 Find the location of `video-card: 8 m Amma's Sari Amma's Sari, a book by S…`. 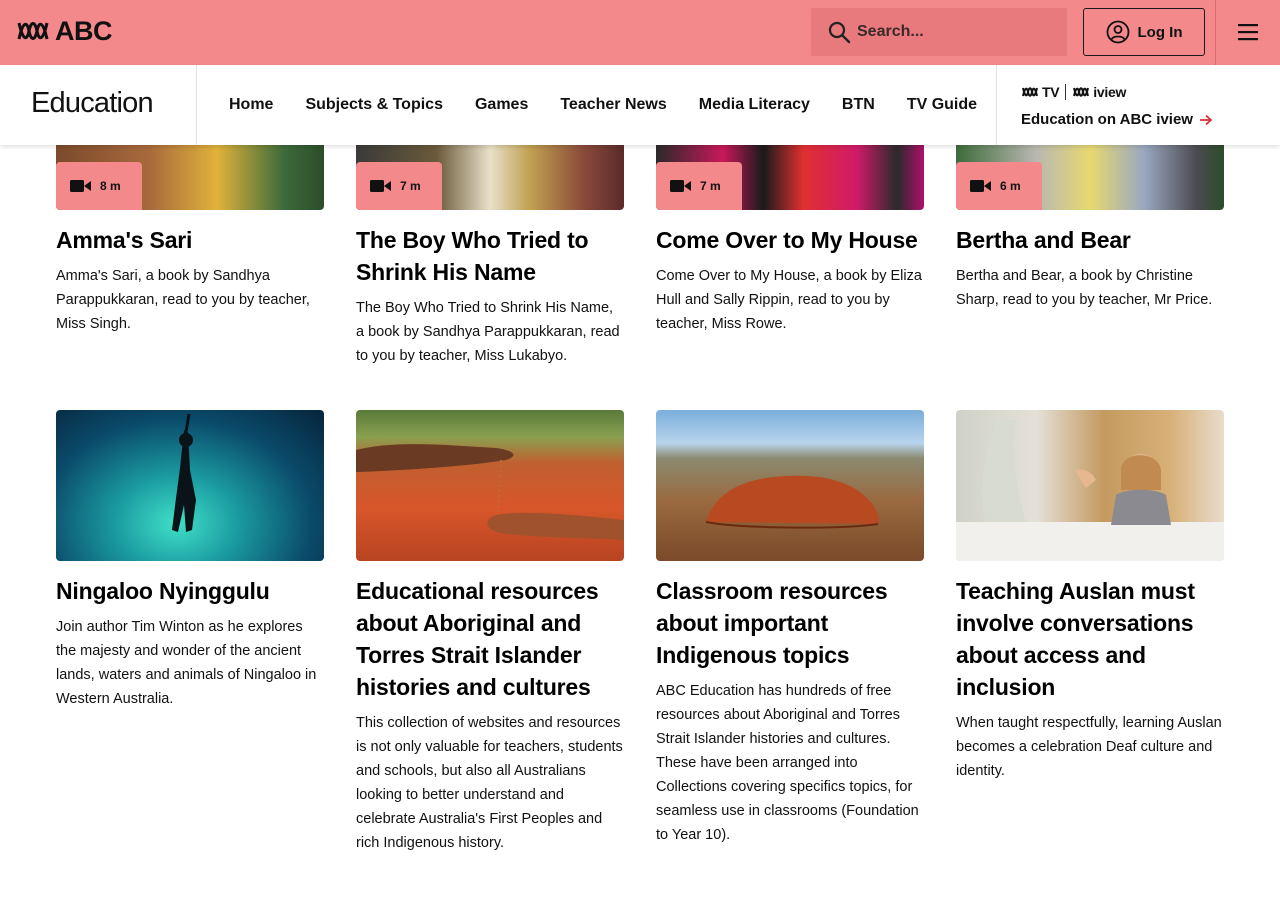

video-card: 8 m Amma's Sari Amma's Sari, a book by S… is located at coordinates (190, 233).